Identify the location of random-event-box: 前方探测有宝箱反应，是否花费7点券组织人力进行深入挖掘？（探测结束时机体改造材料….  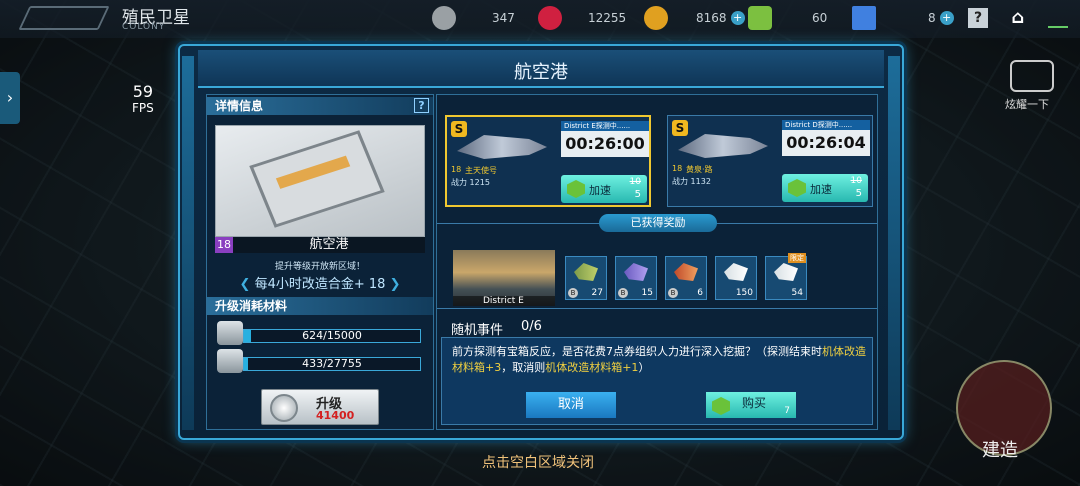
(657, 381).